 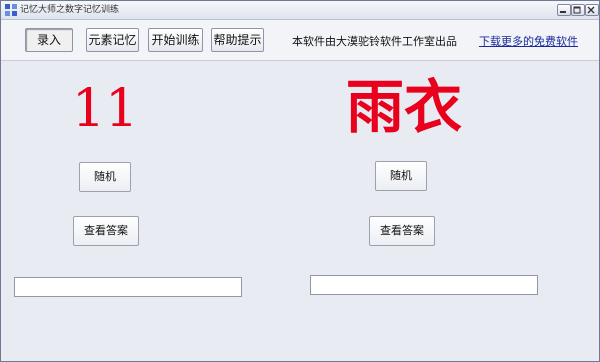 What do you see at coordinates (300, 10) in the screenshot?
I see `title-bar: 记忆大师之数字记忆训练` at bounding box center [300, 10].